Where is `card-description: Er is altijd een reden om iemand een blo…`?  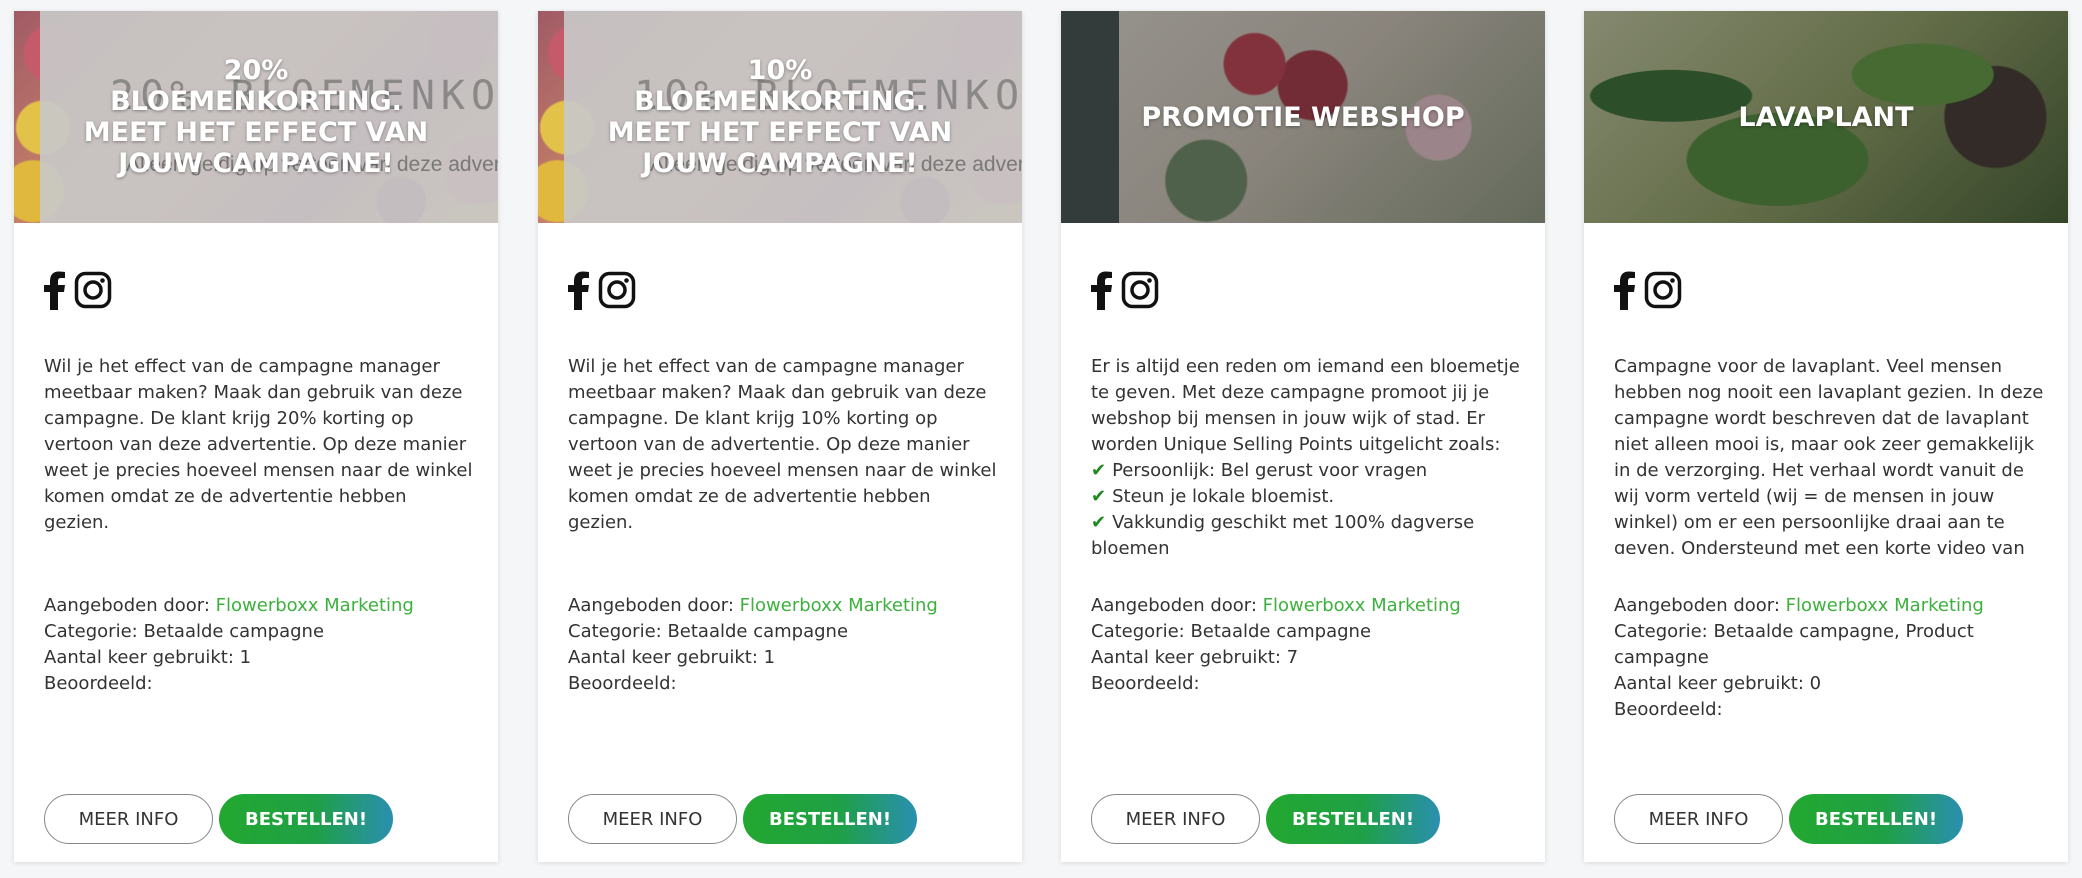 card-description: Er is altijd een reden om iemand een blo… is located at coordinates (1306, 454).